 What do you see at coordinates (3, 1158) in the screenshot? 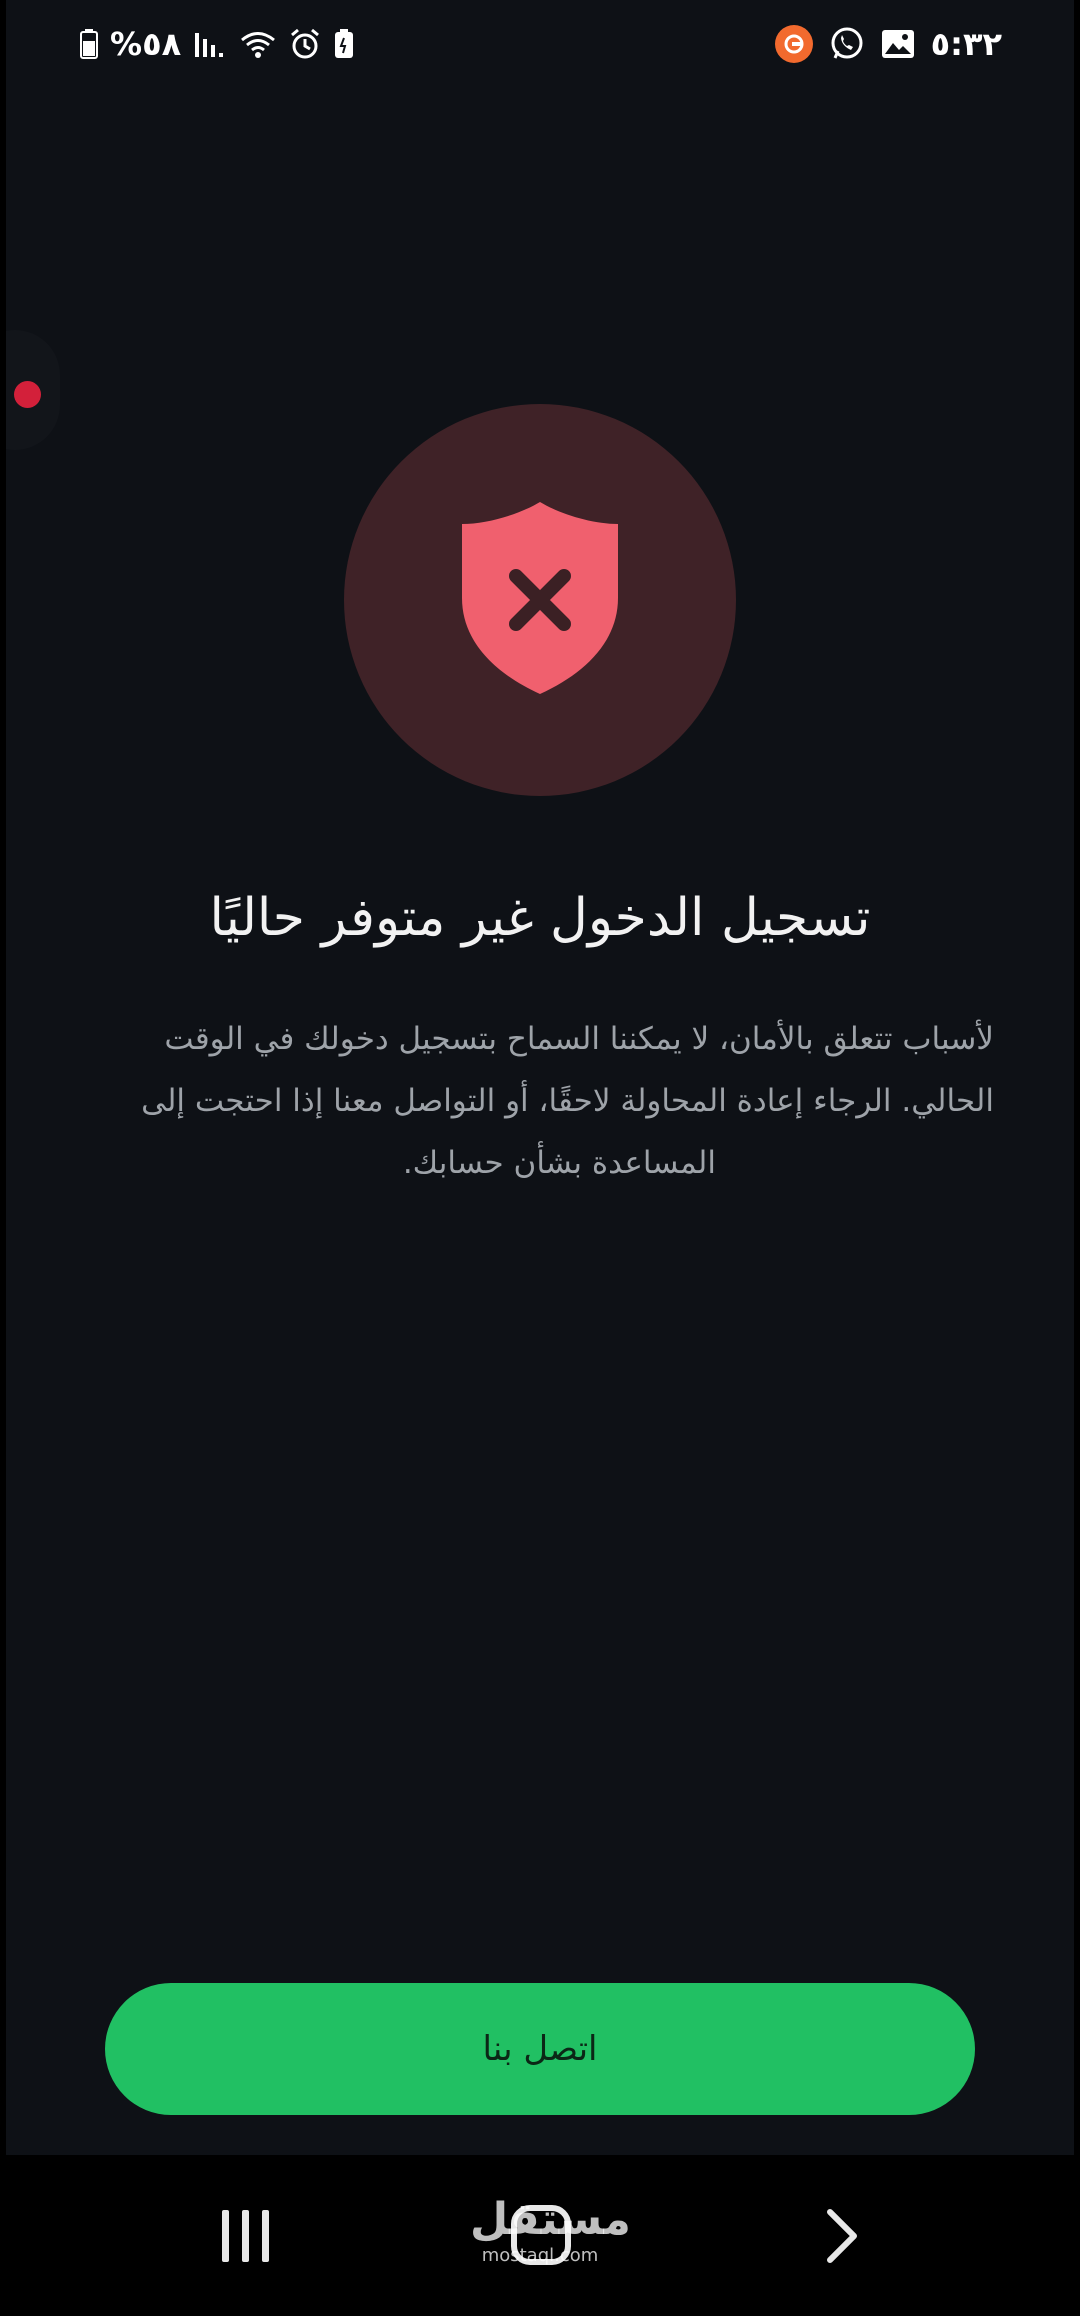
I see `left-edge` at bounding box center [3, 1158].